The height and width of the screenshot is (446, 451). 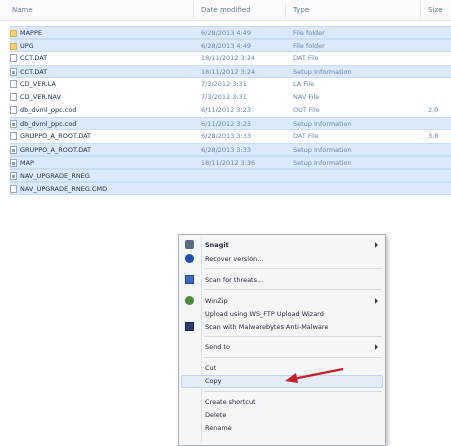 I want to click on arrow-shaft, so click(x=318, y=374).